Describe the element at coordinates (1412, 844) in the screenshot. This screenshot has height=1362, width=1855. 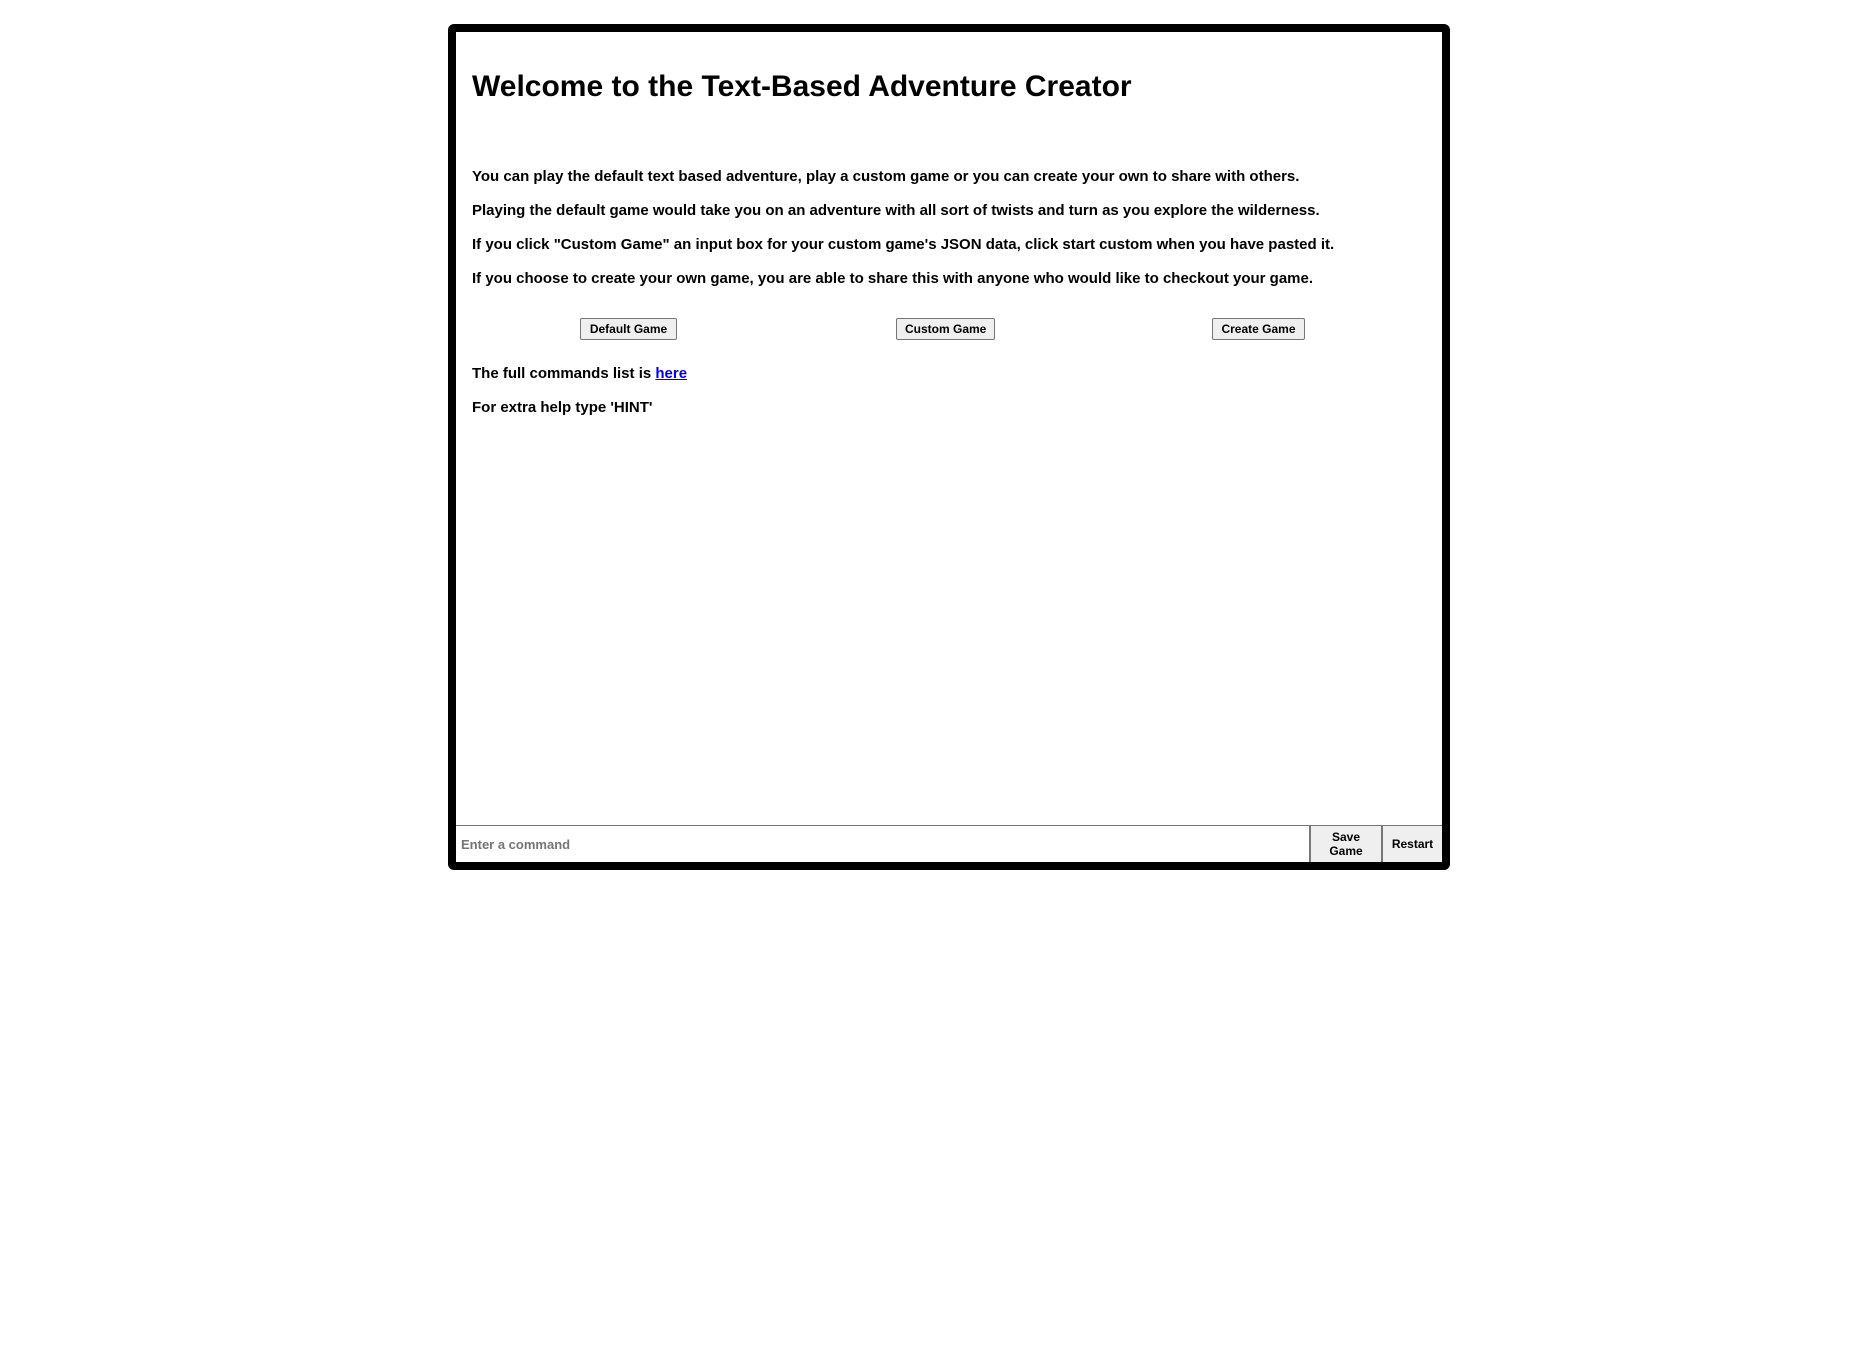
I see `restart-button: Restart` at that location.